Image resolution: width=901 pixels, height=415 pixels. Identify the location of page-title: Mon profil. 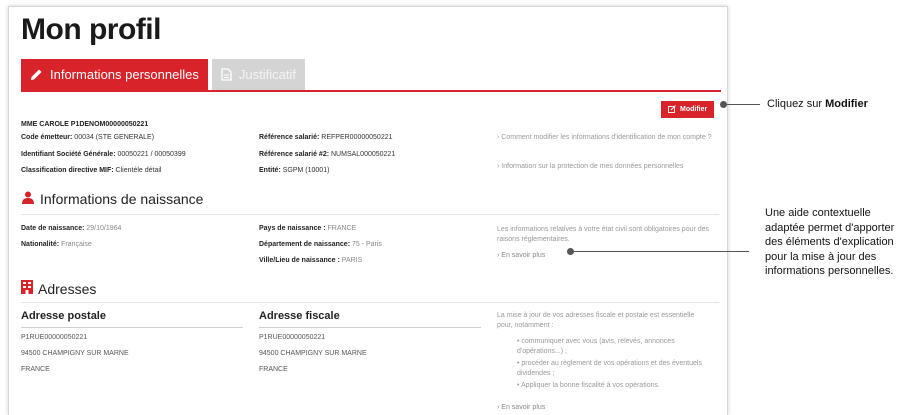
(91, 29).